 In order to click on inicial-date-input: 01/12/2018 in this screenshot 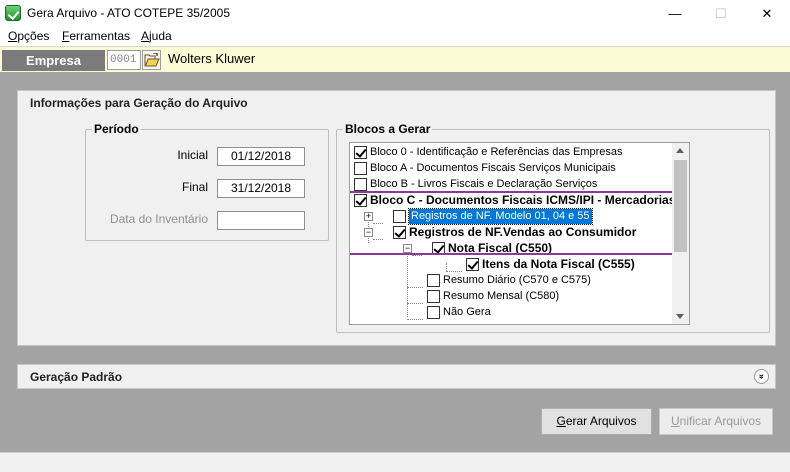, I will do `click(261, 156)`.